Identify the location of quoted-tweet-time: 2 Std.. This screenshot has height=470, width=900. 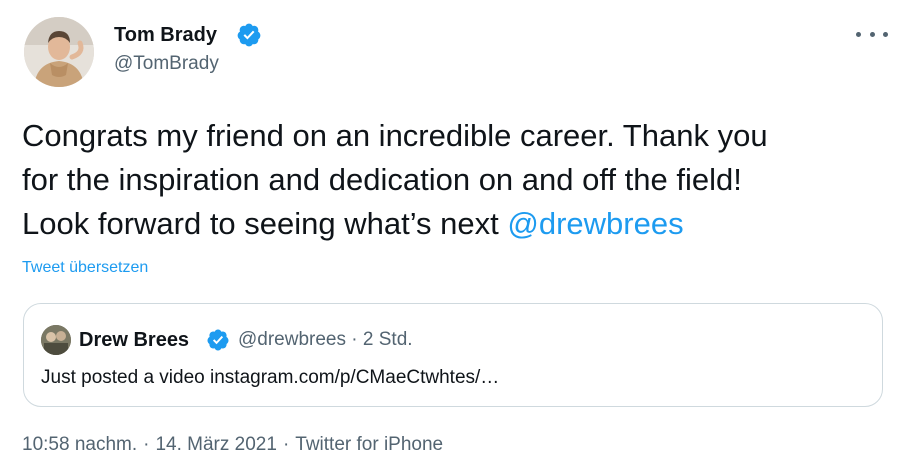
(387, 339).